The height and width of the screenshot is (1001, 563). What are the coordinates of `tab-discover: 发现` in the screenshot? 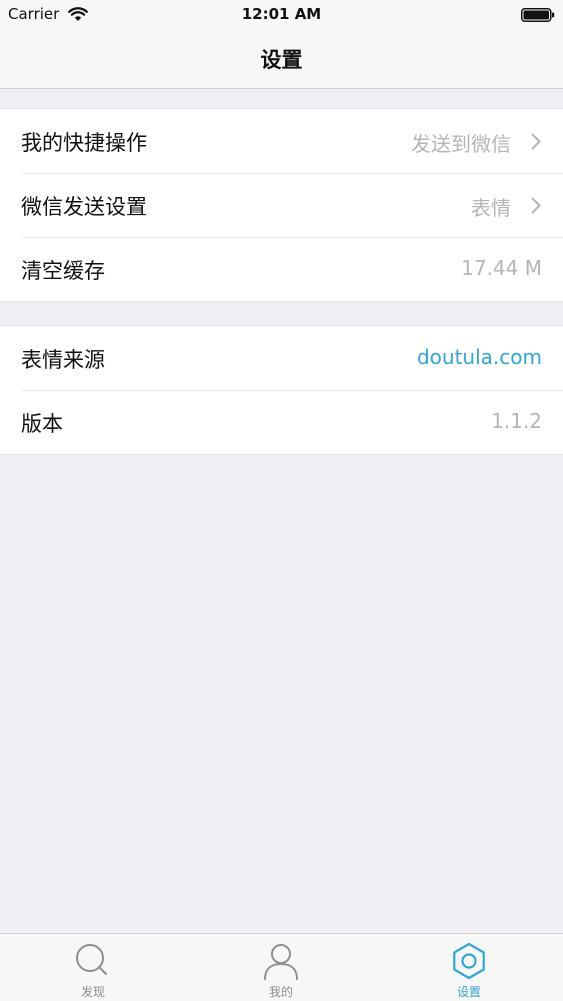 It's located at (93, 967).